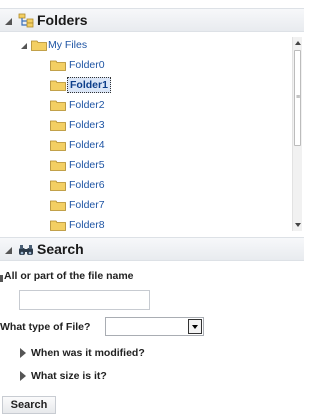 This screenshot has height=414, width=320. Describe the element at coordinates (150, 105) in the screenshot. I see `tree-item-folder2: Folder2` at that location.